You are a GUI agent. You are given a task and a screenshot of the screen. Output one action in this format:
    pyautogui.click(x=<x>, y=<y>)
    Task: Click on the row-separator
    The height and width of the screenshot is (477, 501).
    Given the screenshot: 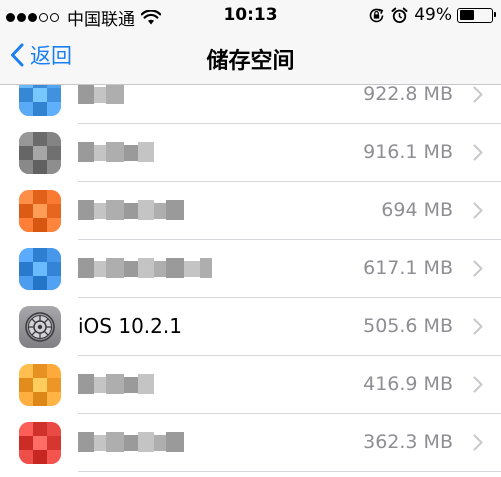 What is the action you would take?
    pyautogui.click(x=289, y=471)
    